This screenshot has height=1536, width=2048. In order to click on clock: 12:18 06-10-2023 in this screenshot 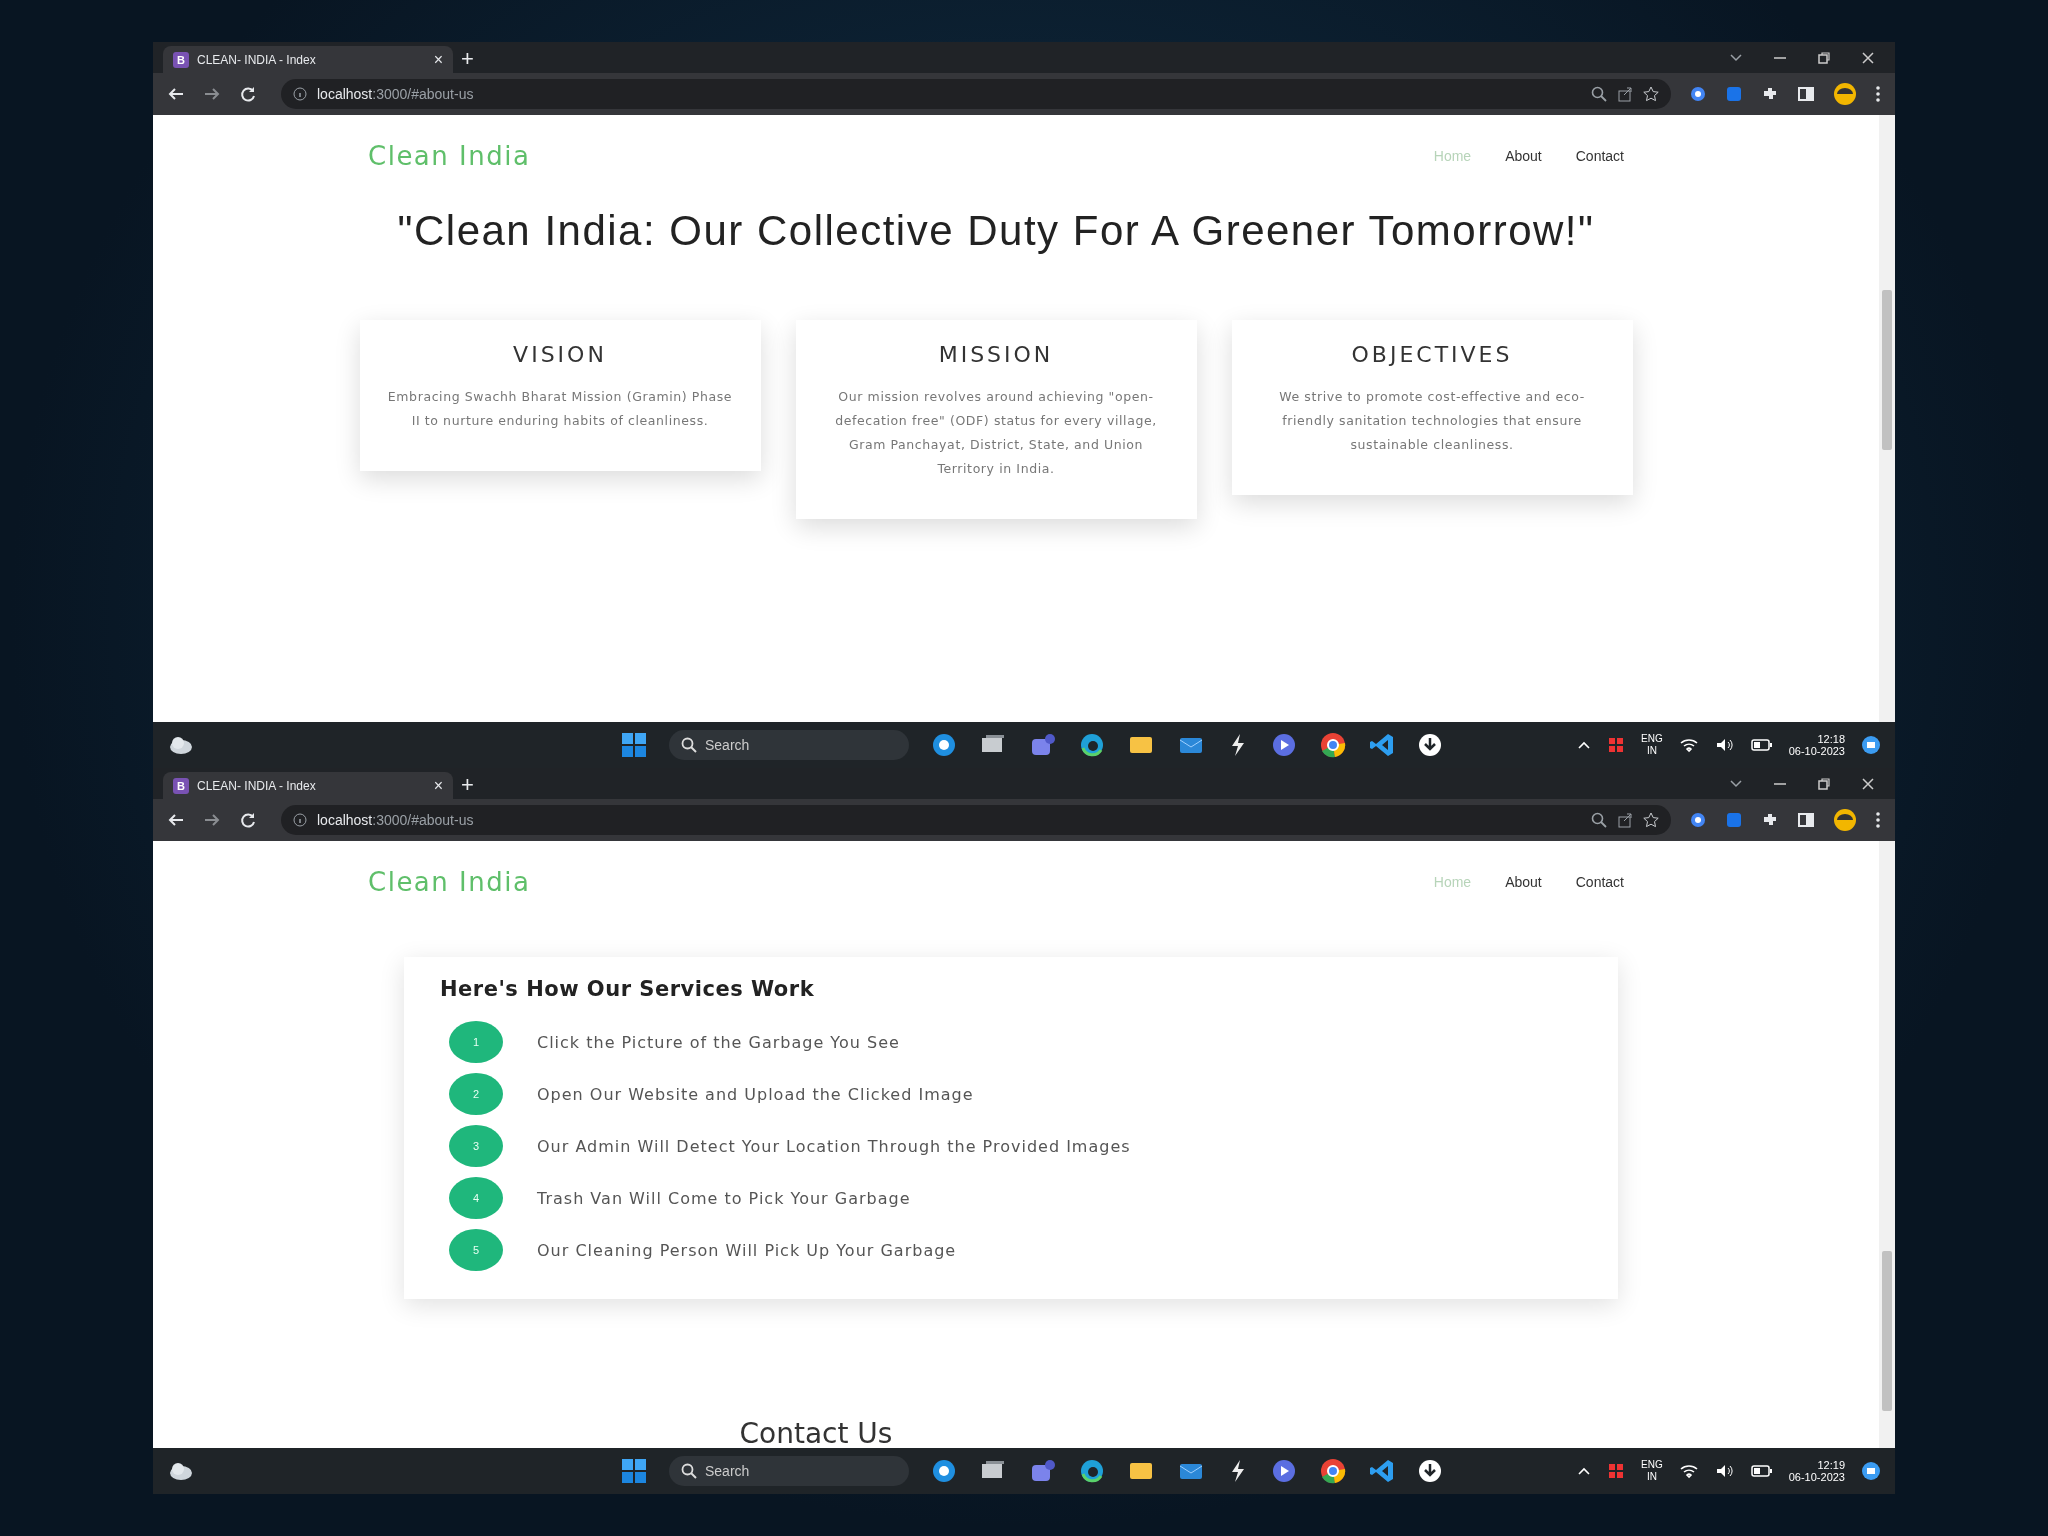, I will do `click(1816, 745)`.